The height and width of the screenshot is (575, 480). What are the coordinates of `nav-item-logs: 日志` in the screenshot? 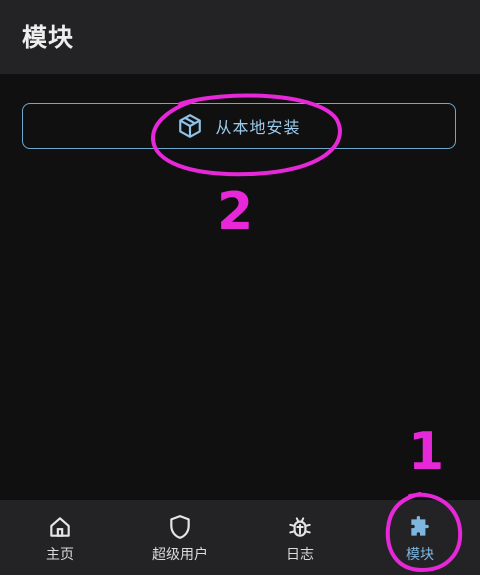 It's located at (300, 537).